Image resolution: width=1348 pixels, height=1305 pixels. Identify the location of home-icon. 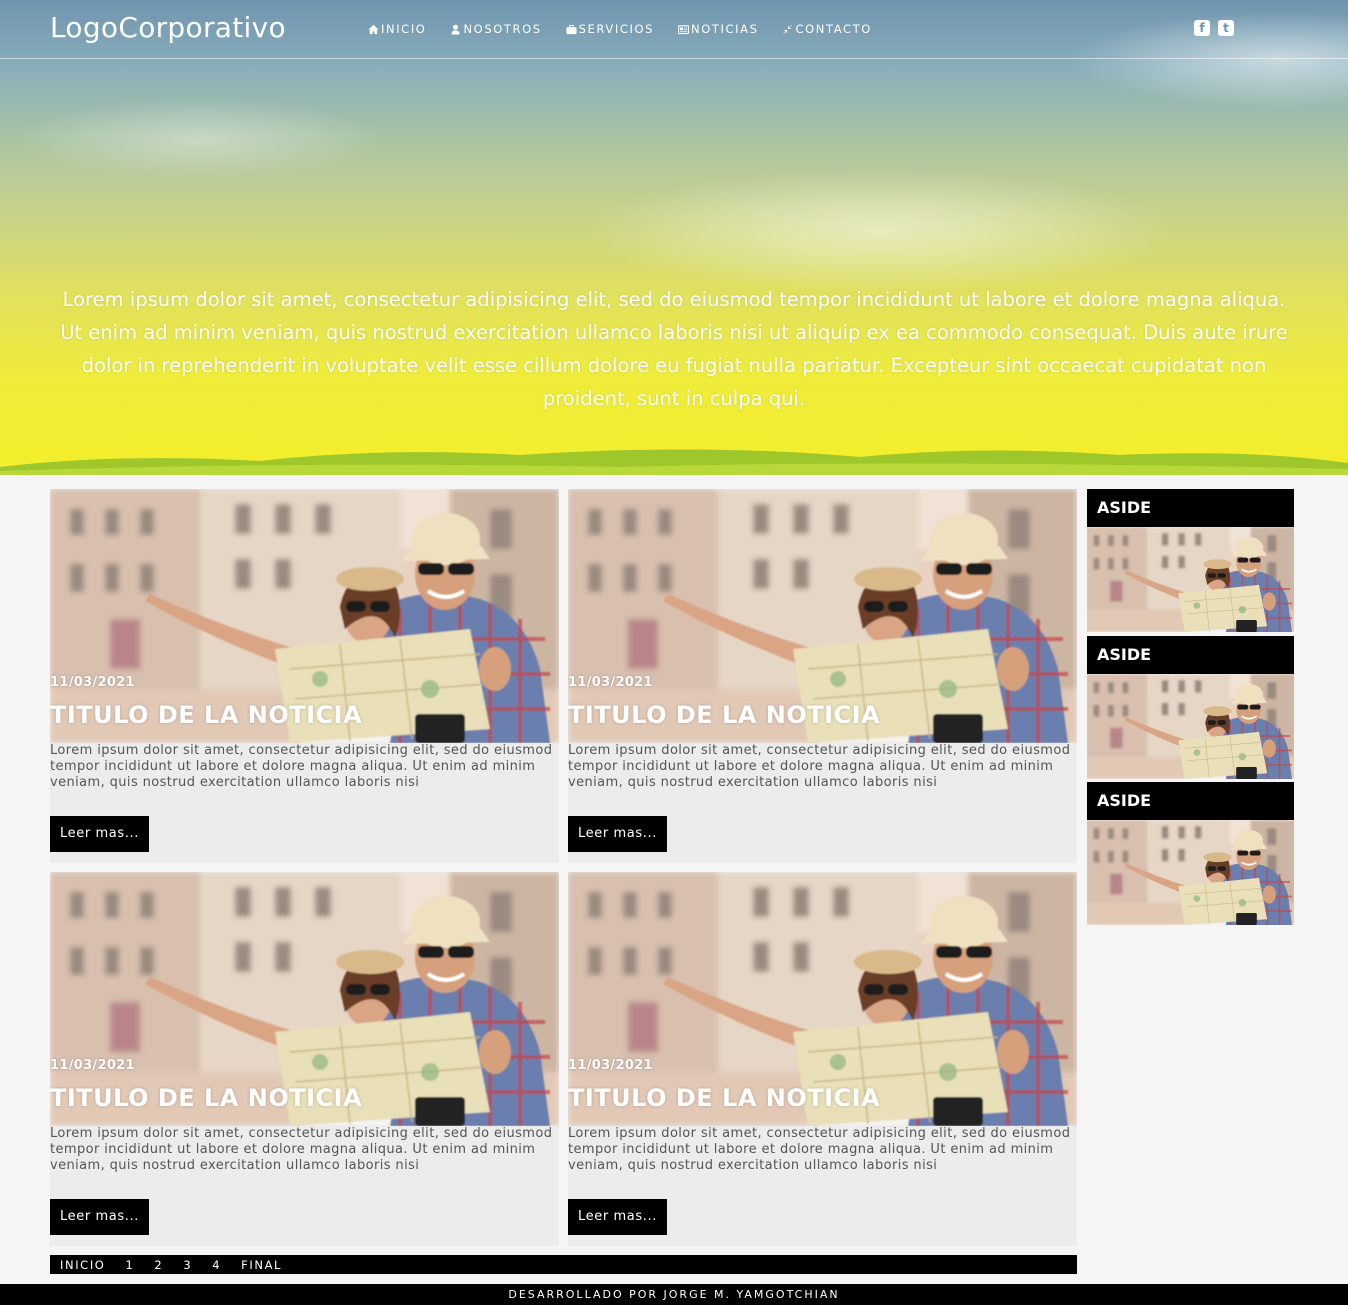
(373, 29).